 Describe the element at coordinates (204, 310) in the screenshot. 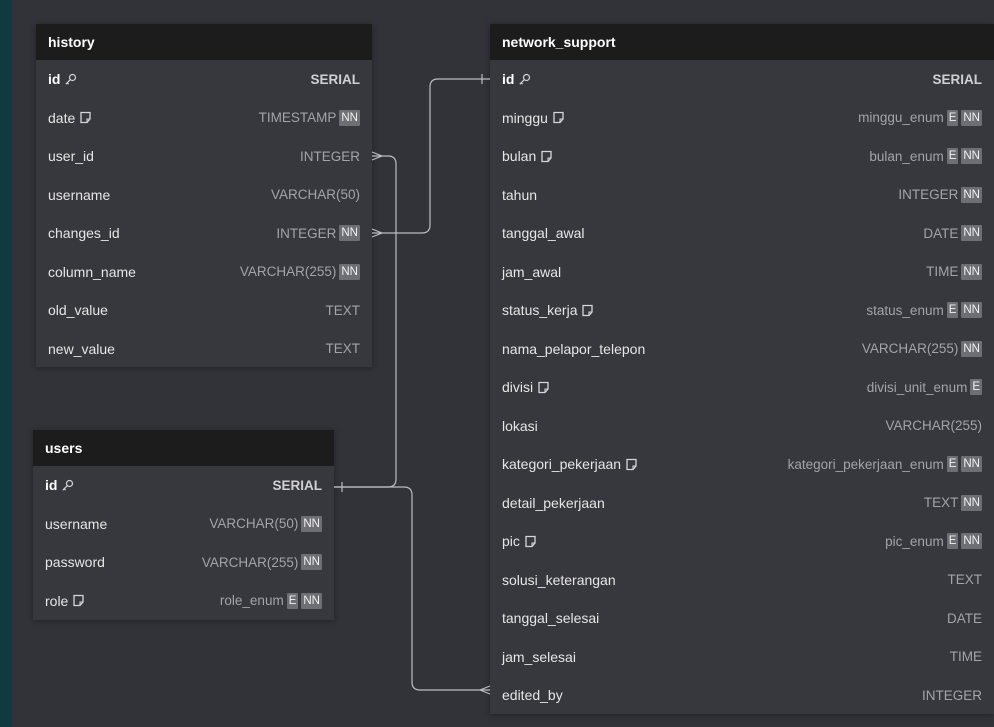

I see `column-row-old-value: old_value TEXT` at that location.